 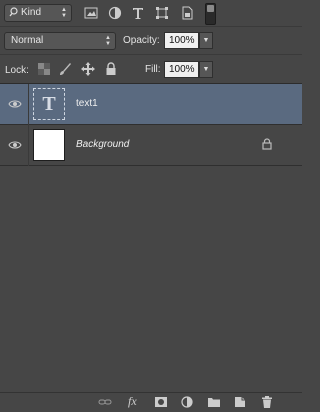 I want to click on fill-dropdown-button: ▼, so click(x=206, y=69).